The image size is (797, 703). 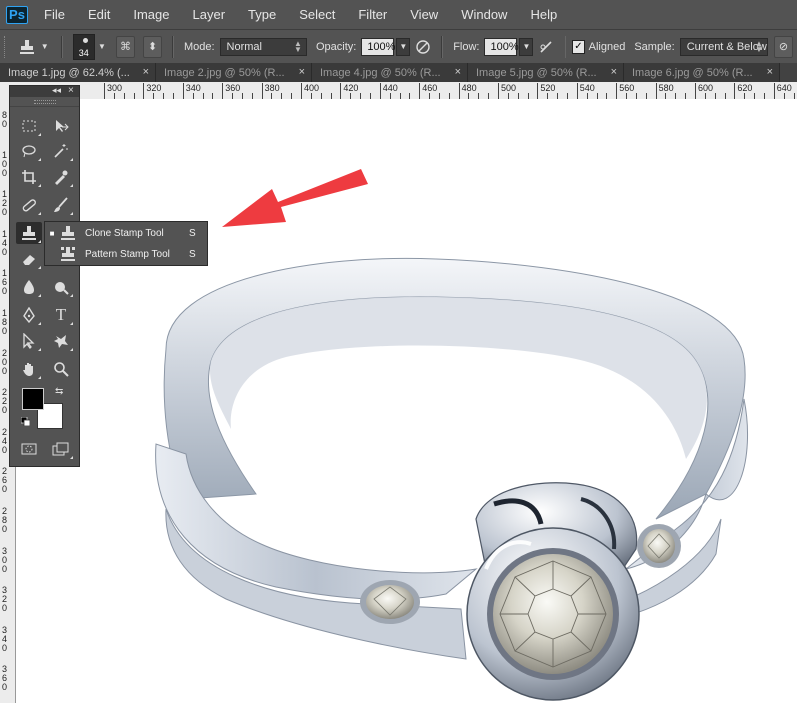 I want to click on zoom-tool-icon, so click(x=61, y=369).